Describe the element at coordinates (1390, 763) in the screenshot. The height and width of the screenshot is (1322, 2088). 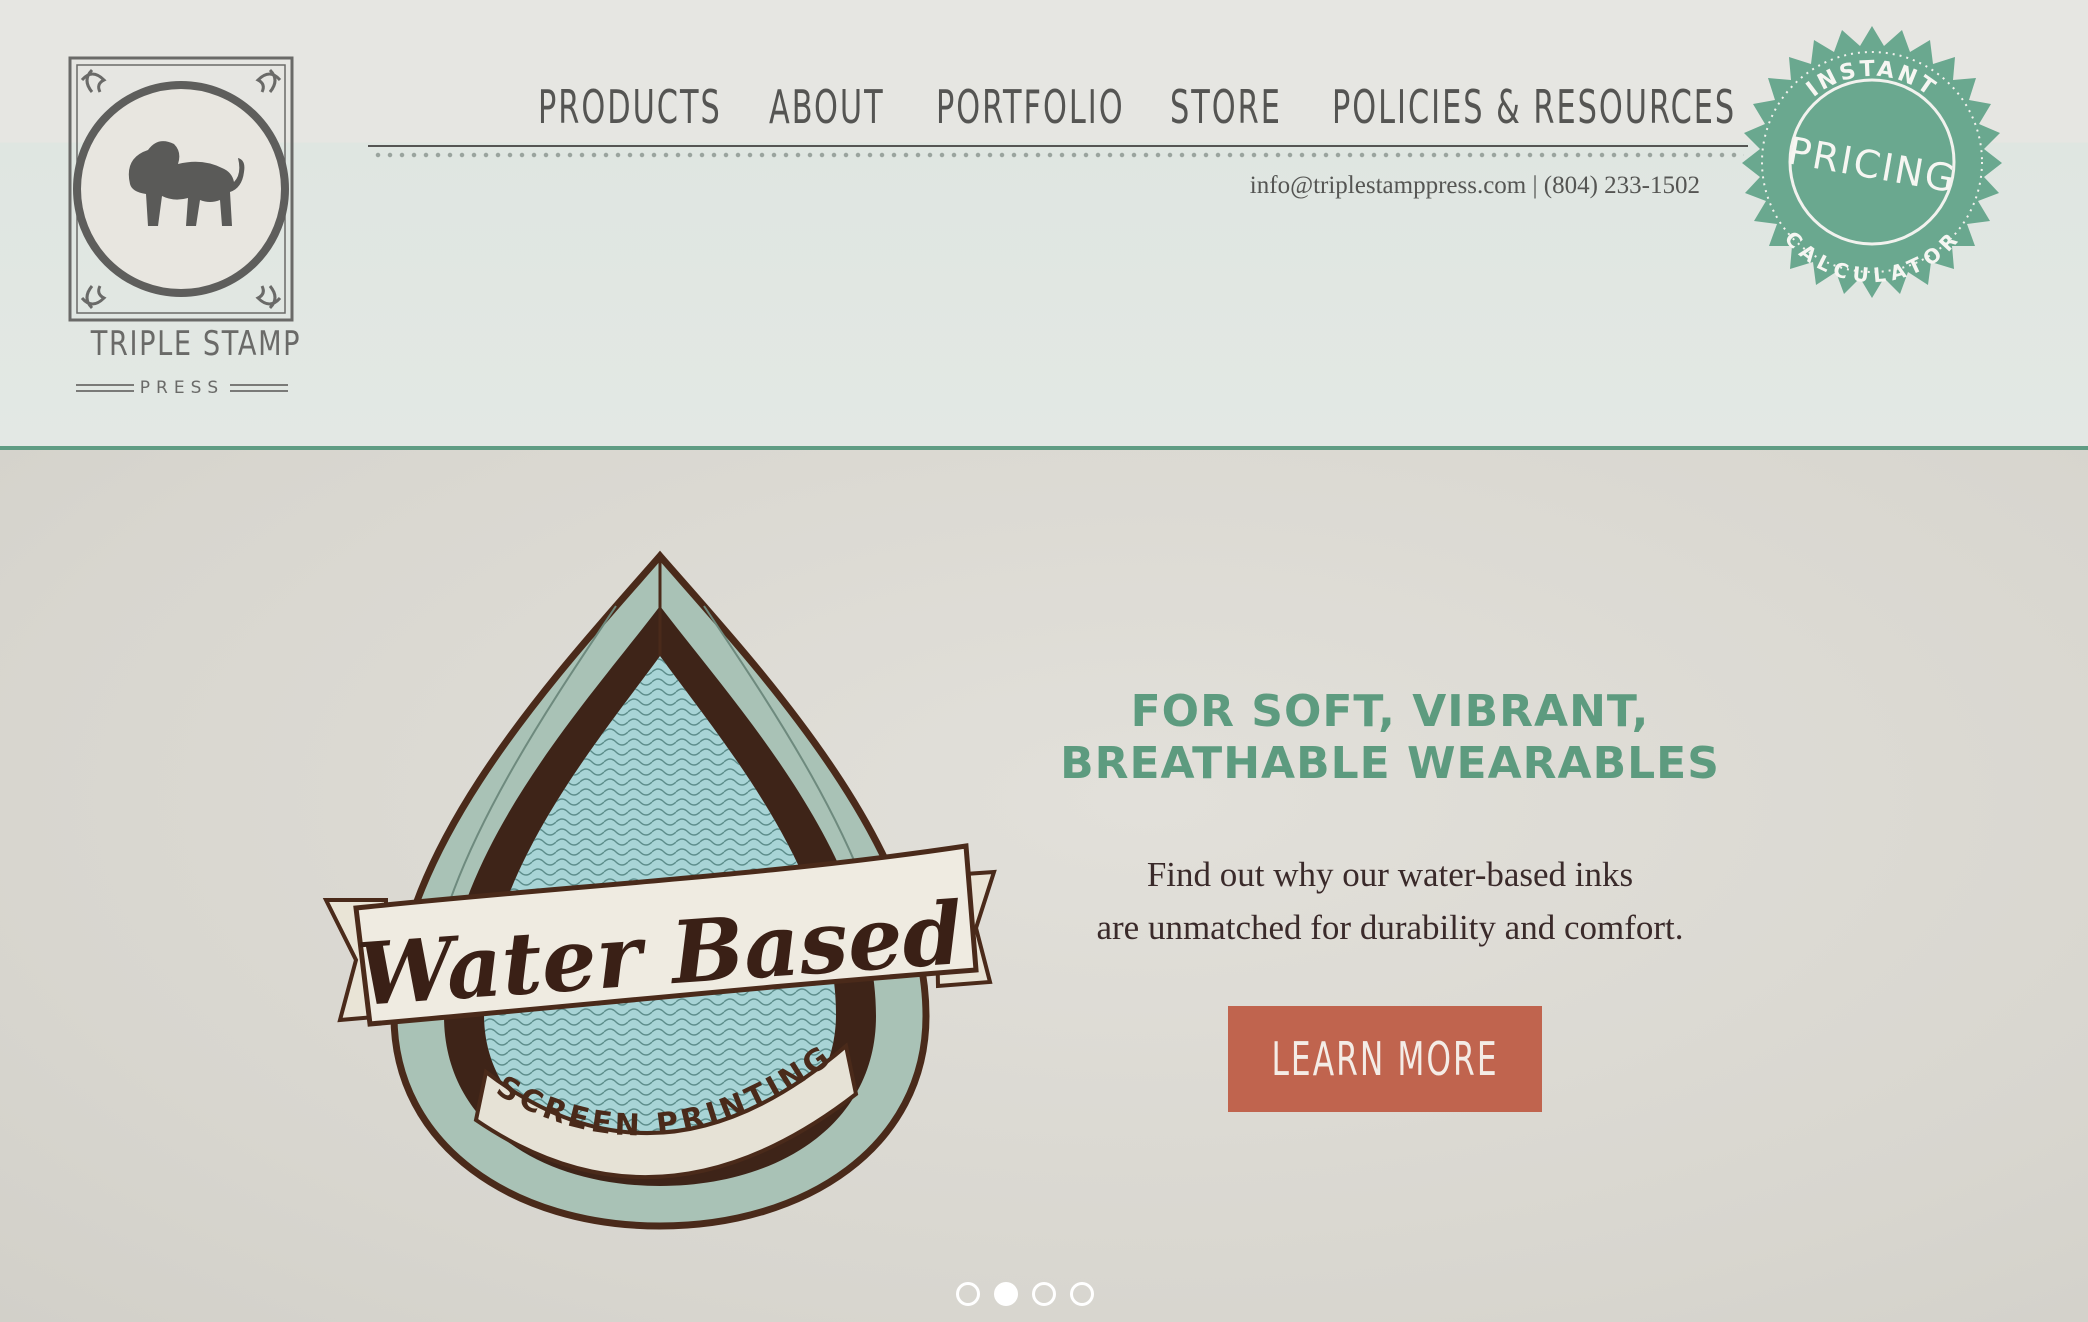
I see `hero-heading-line-2: BREATHABLE WEARABLES` at that location.